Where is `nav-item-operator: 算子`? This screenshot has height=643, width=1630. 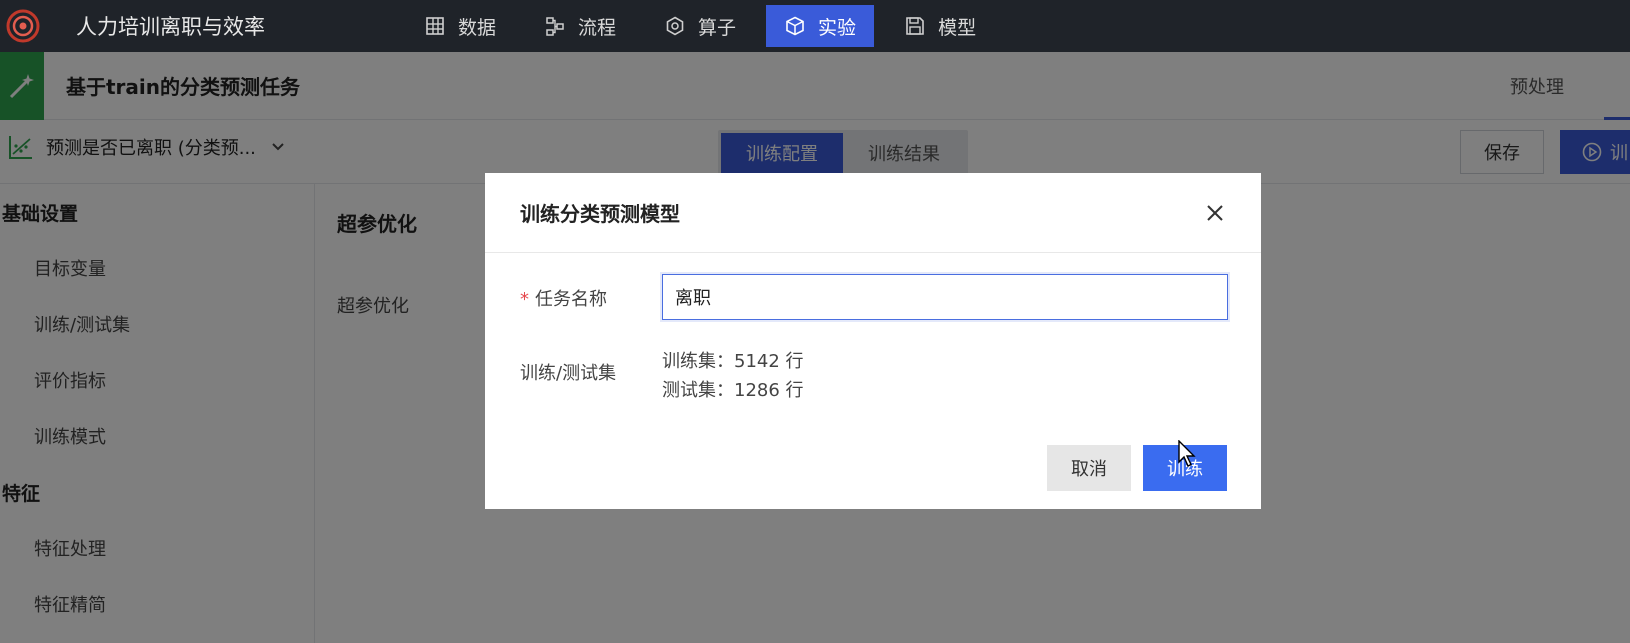 nav-item-operator: 算子 is located at coordinates (700, 26).